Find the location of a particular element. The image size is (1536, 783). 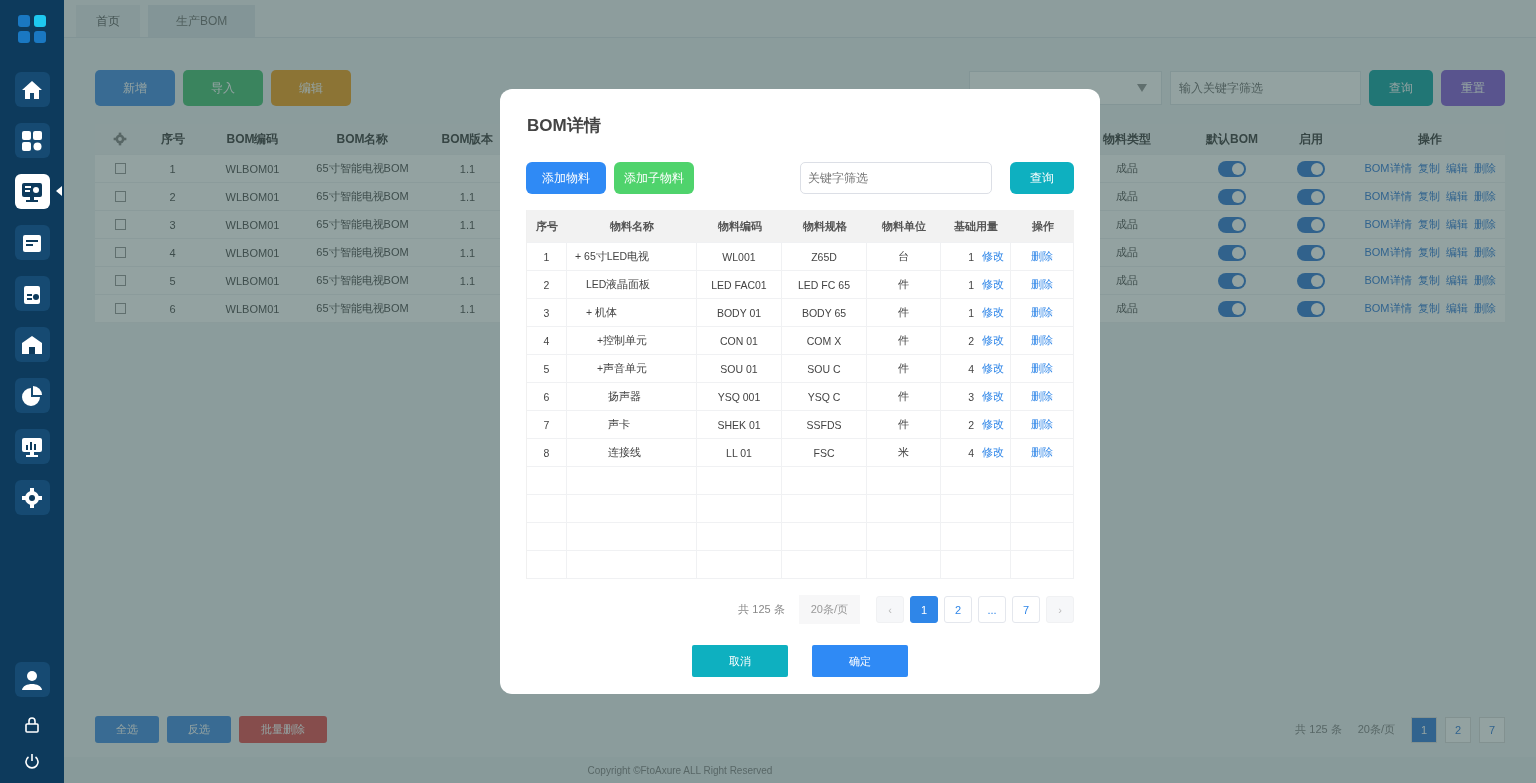

toolbar-button: 编辑 is located at coordinates (311, 88).